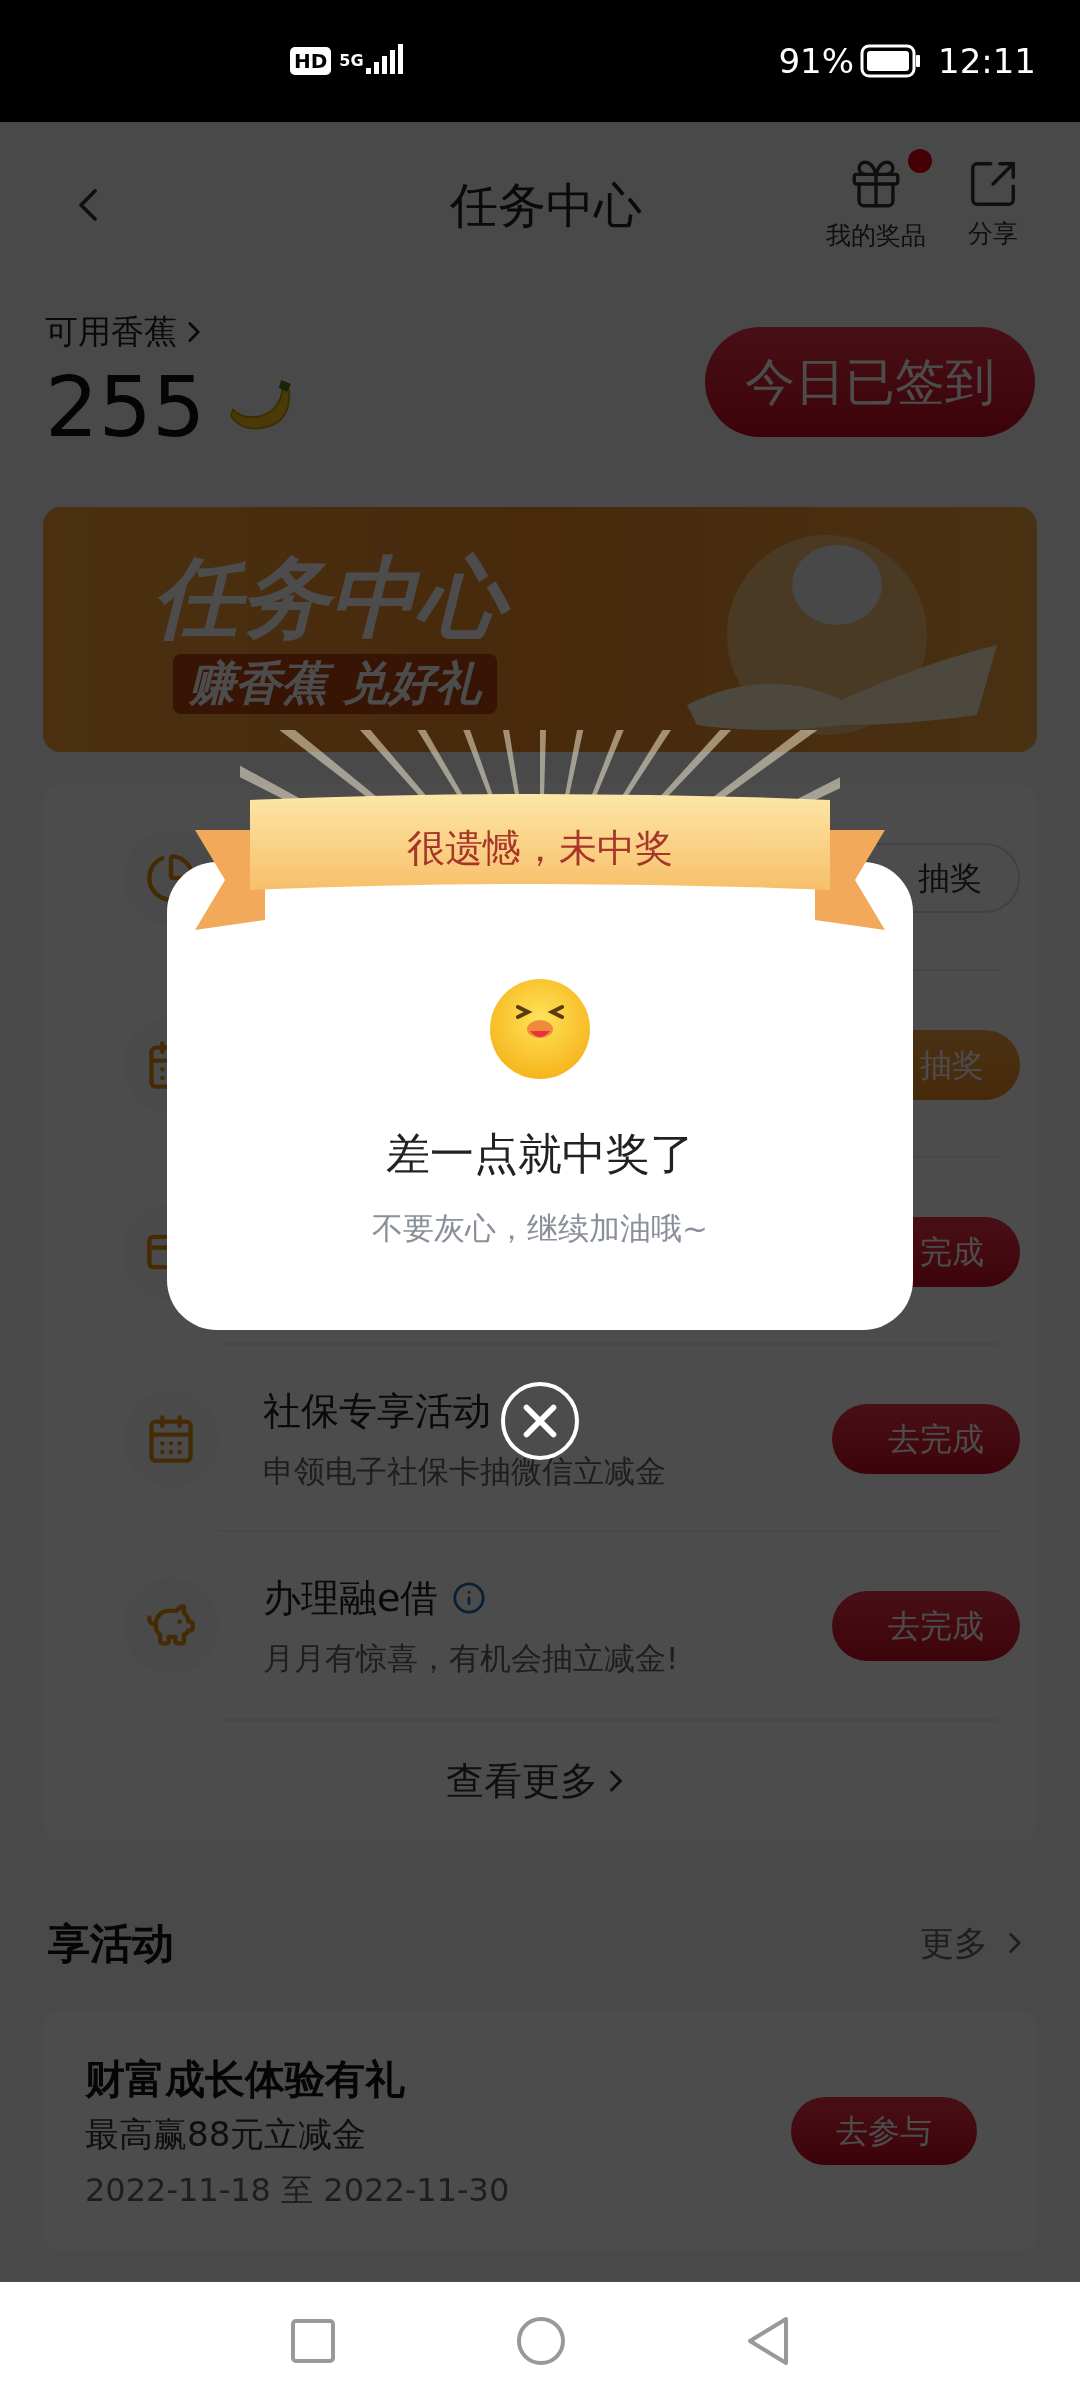 The image size is (1080, 2400). What do you see at coordinates (125, 406) in the screenshot?
I see `banana-count: 255` at bounding box center [125, 406].